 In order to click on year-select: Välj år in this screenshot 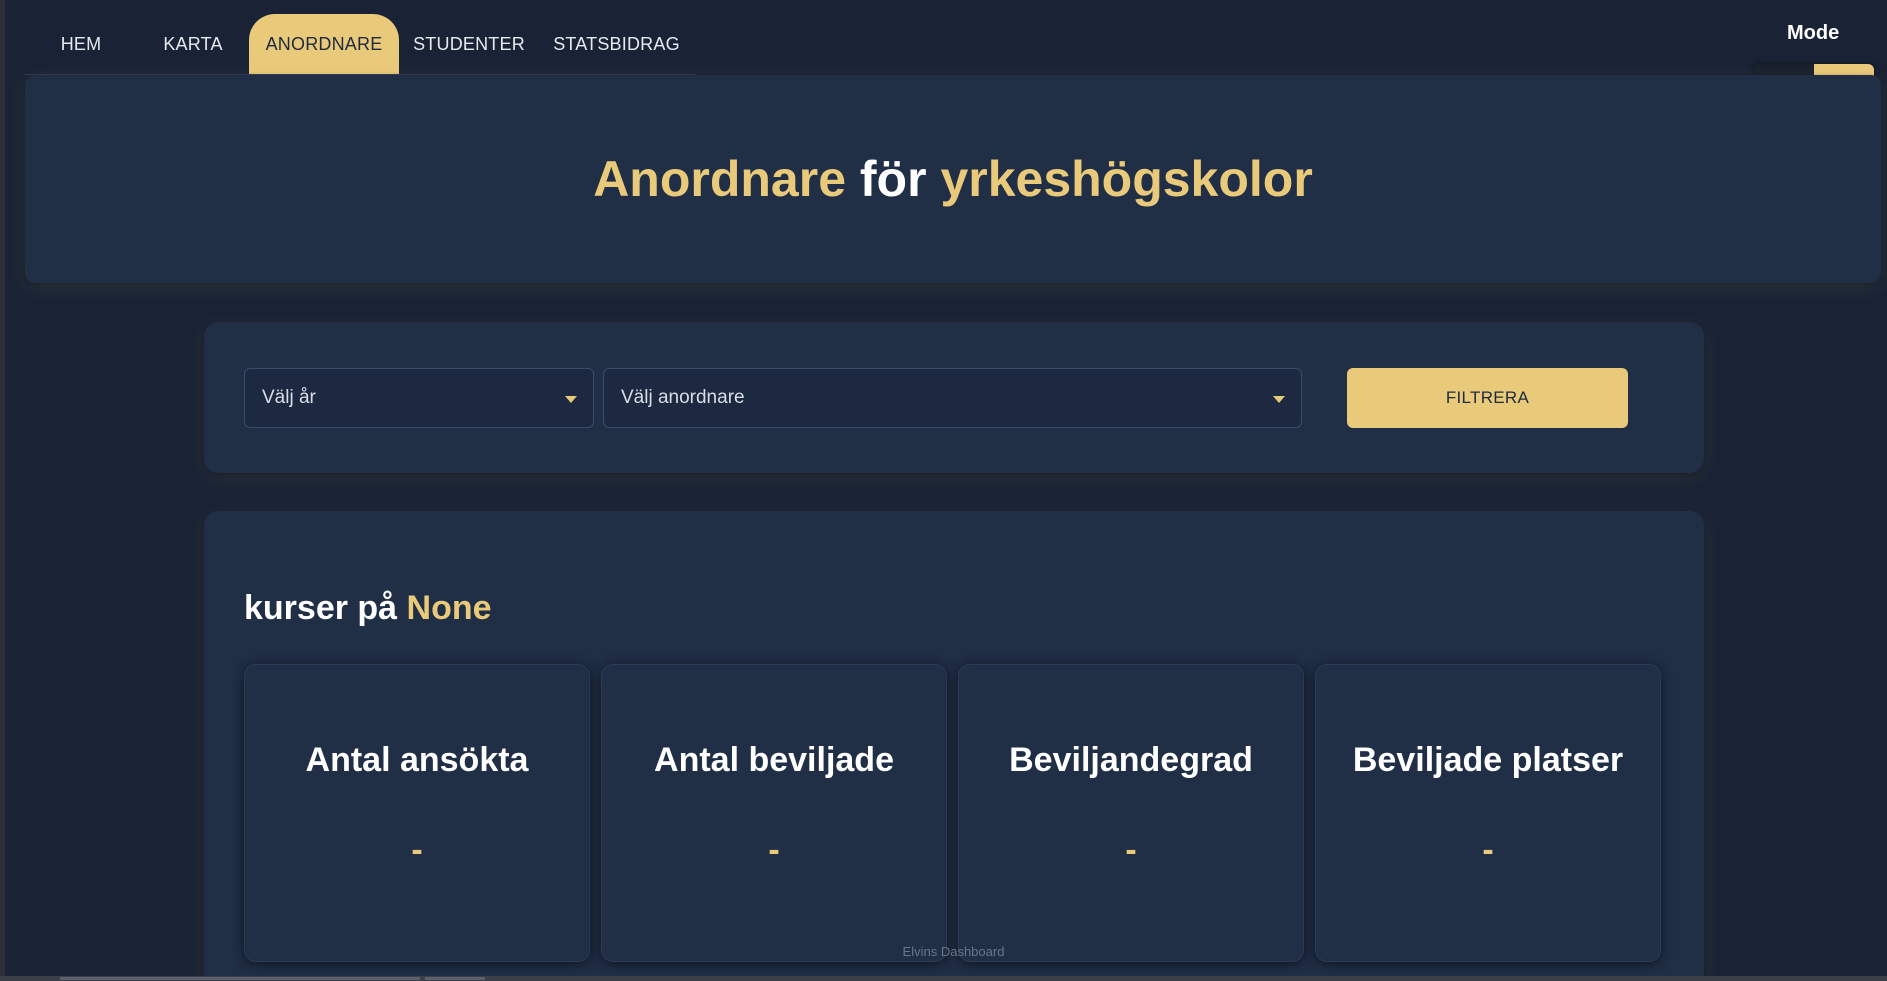, I will do `click(419, 398)`.